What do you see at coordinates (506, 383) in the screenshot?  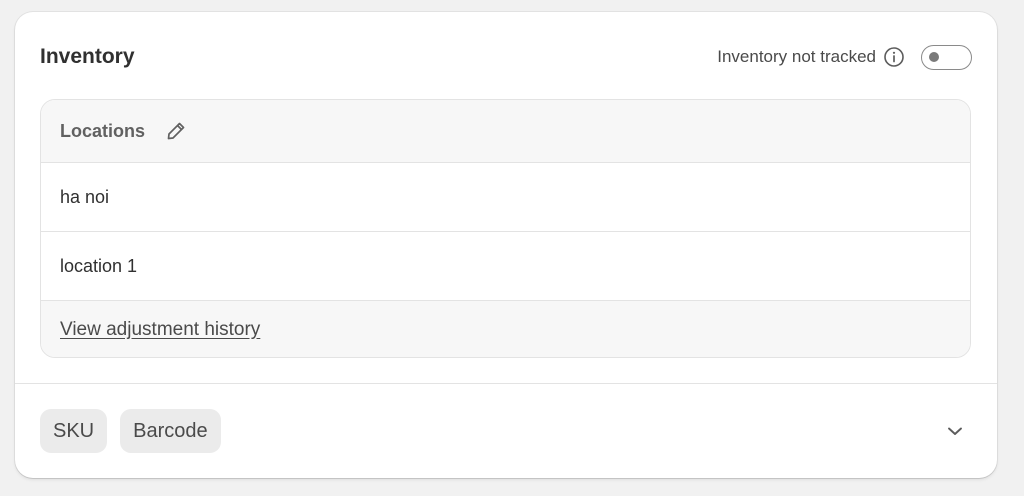 I see `section-divider` at bounding box center [506, 383].